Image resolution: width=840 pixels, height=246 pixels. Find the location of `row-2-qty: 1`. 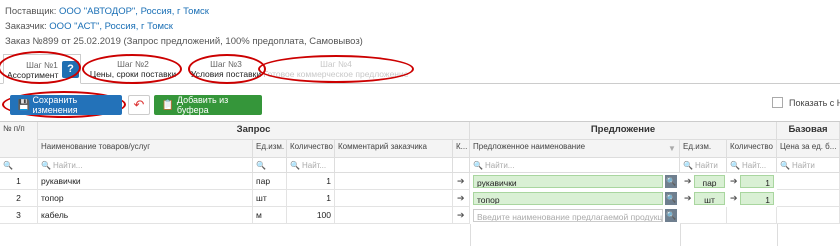

row-2-qty: 1 is located at coordinates (311, 198).